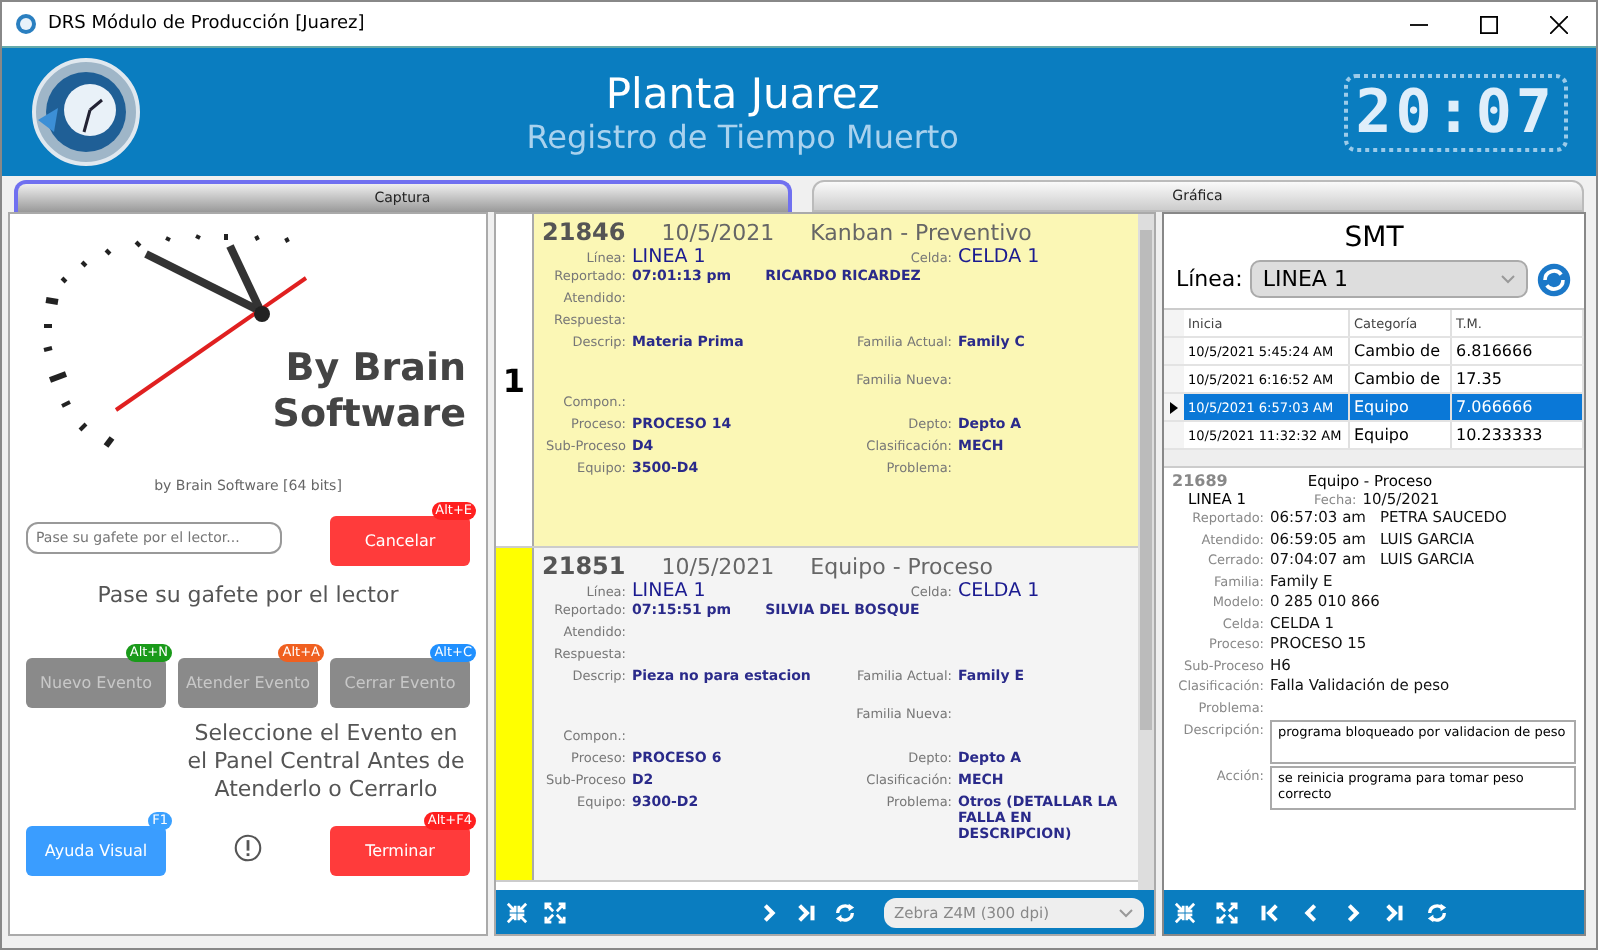 This screenshot has height=950, width=1598. I want to click on event-category: Equipo - Proceso, so click(902, 567).